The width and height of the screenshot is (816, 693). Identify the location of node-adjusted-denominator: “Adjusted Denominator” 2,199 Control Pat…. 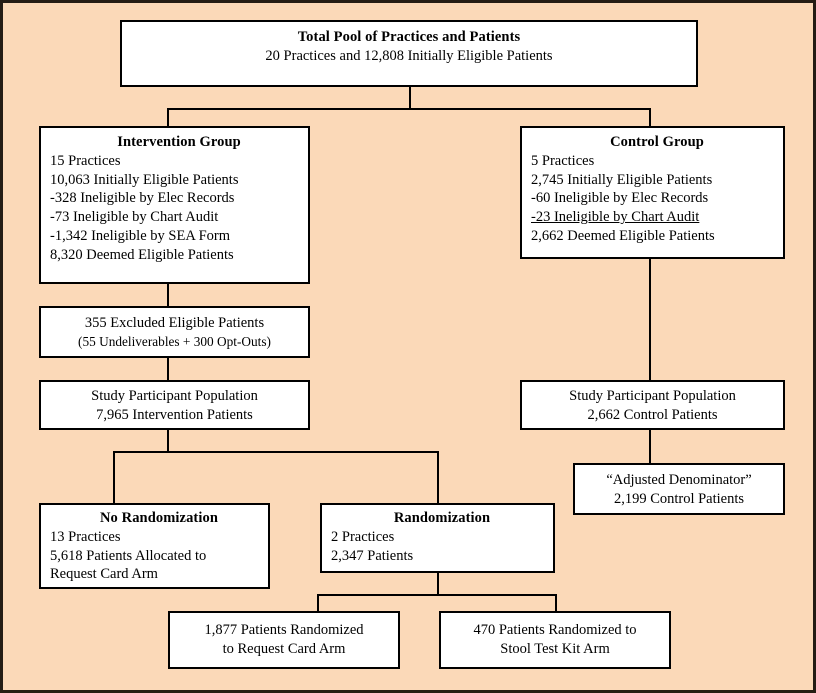
(679, 489).